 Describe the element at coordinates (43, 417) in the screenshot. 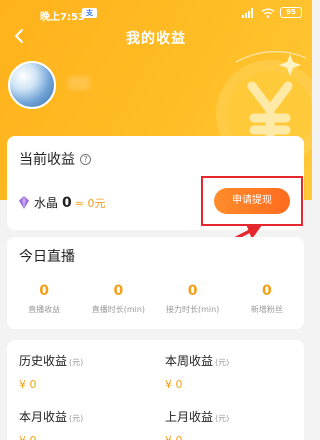

I see `history-label: 本月收益` at that location.